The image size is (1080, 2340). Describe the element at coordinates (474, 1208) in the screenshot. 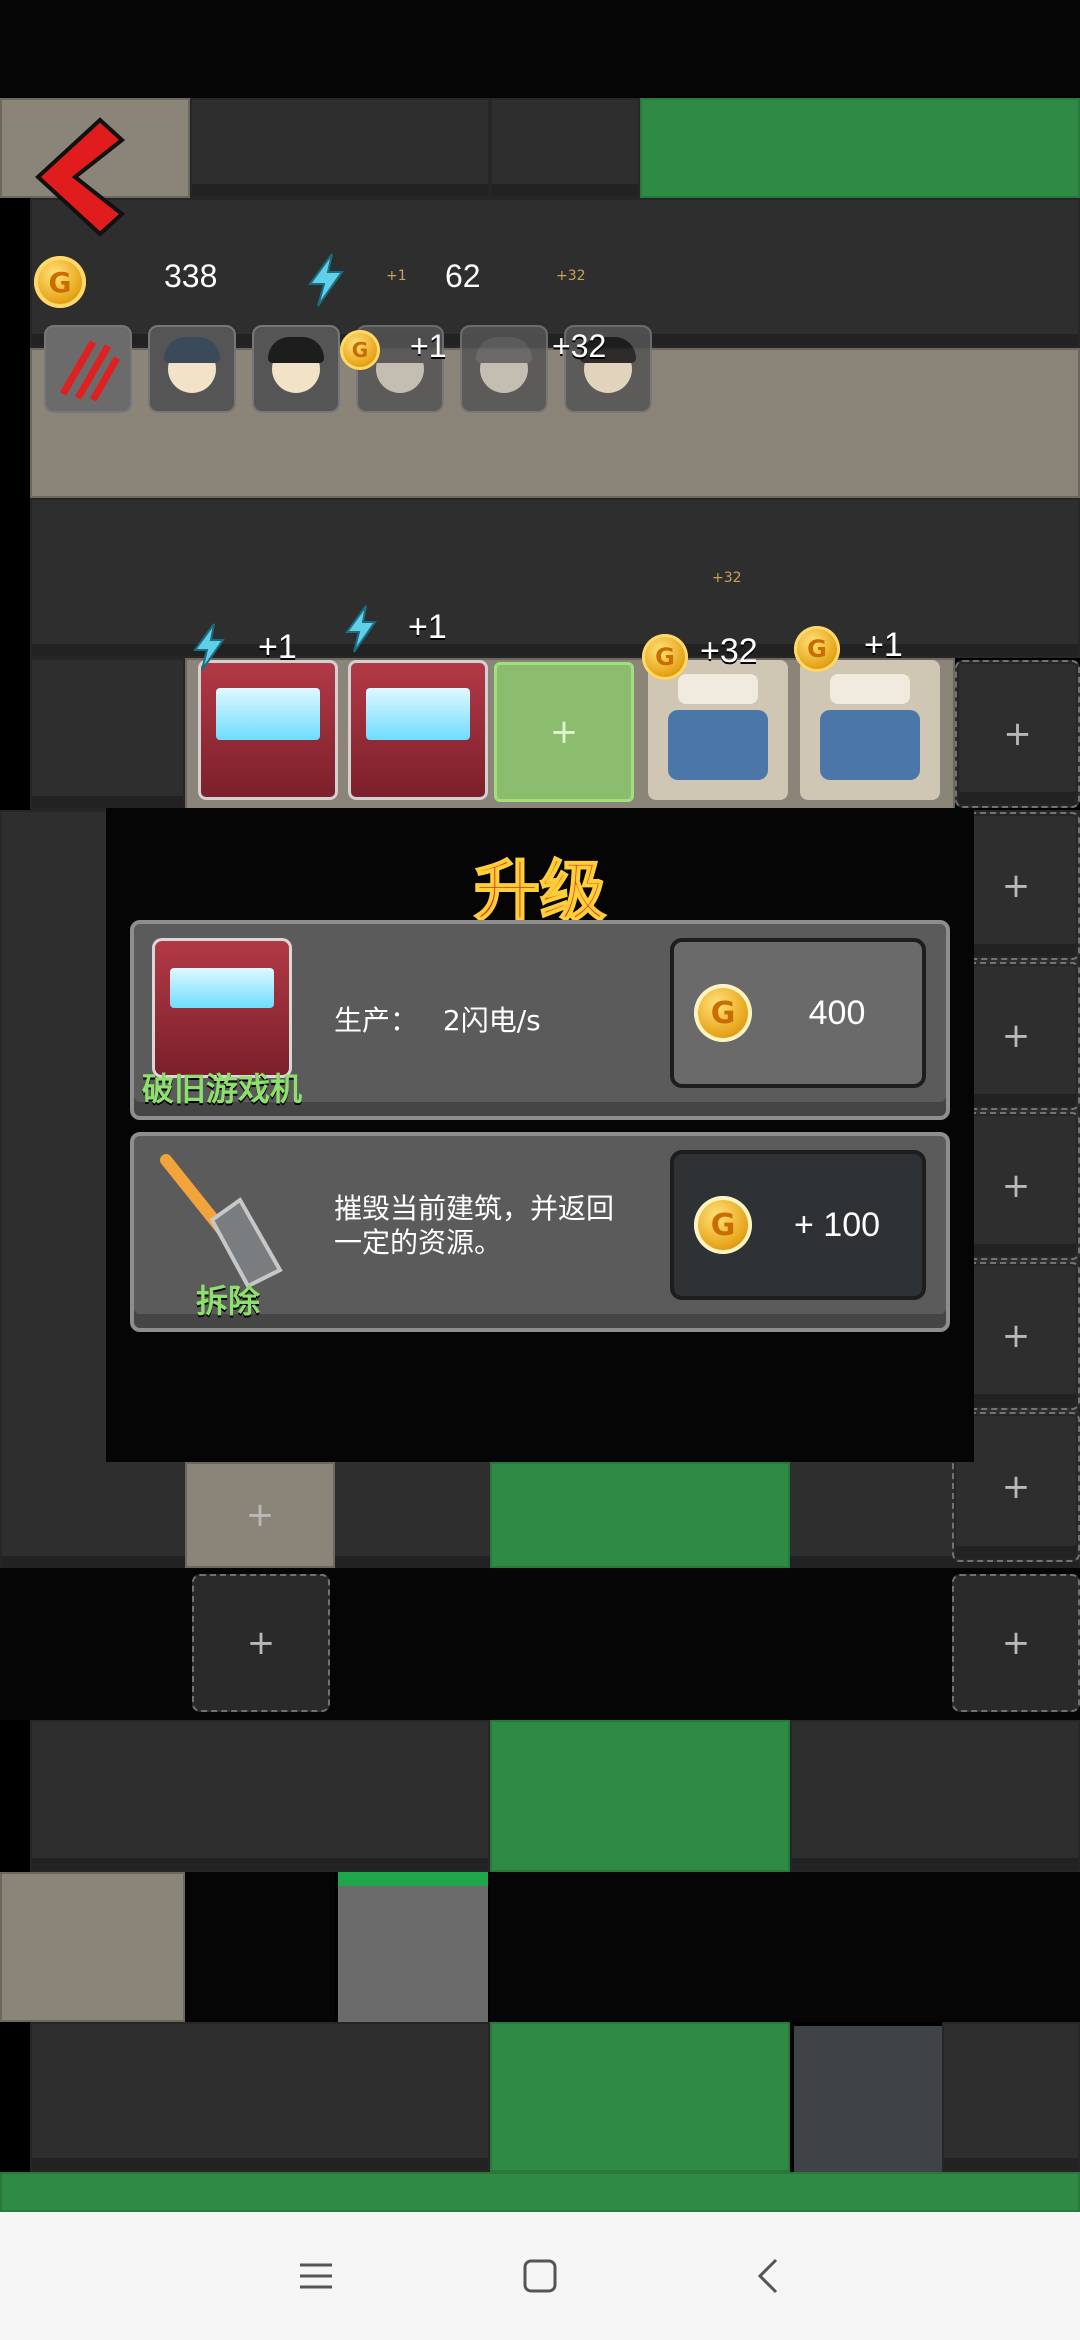

I see `description-line: 摧毁当前建筑，并返回` at that location.